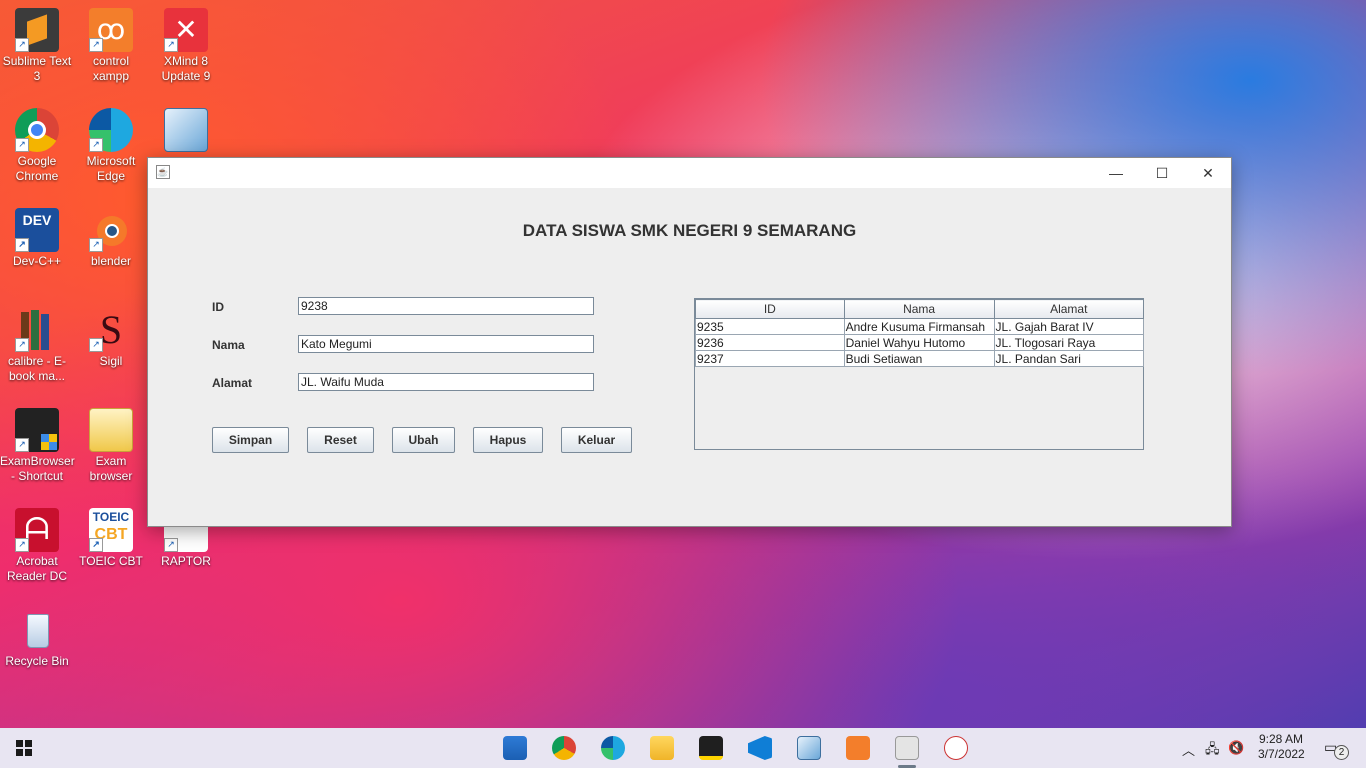 Image resolution: width=1366 pixels, height=768 pixels. What do you see at coordinates (228, 345) in the screenshot?
I see `nama-label: Nama` at bounding box center [228, 345].